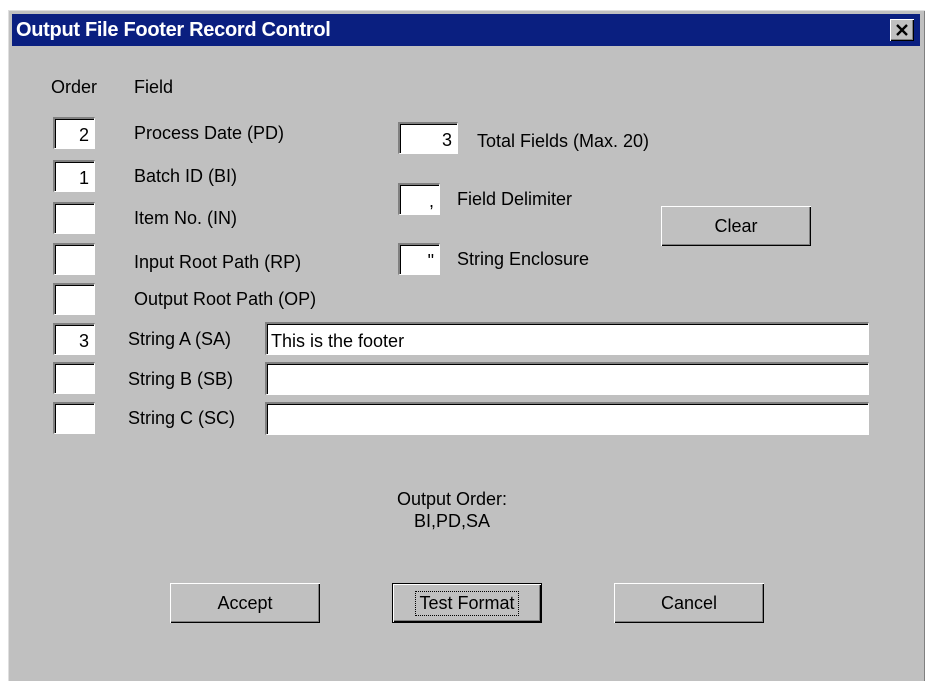  What do you see at coordinates (523, 259) in the screenshot?
I see `string-enclosure-label: String Enclosure` at bounding box center [523, 259].